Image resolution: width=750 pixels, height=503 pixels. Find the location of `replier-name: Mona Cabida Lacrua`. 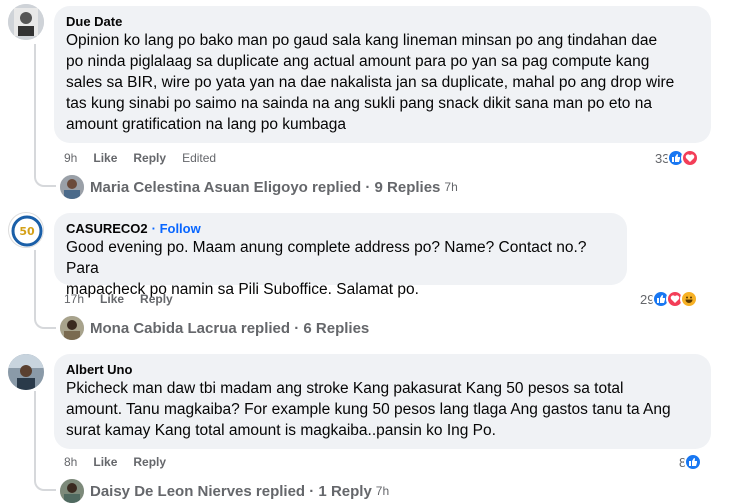

replier-name: Mona Cabida Lacrua is located at coordinates (163, 328).